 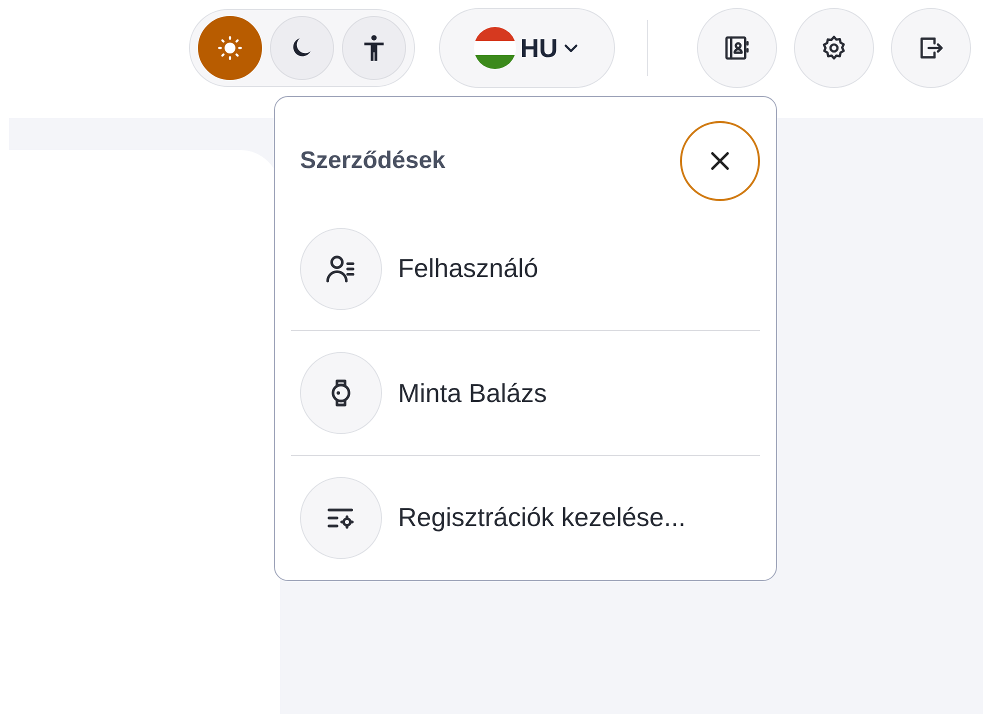 I want to click on menu-item: Felhasználó, so click(x=525, y=269).